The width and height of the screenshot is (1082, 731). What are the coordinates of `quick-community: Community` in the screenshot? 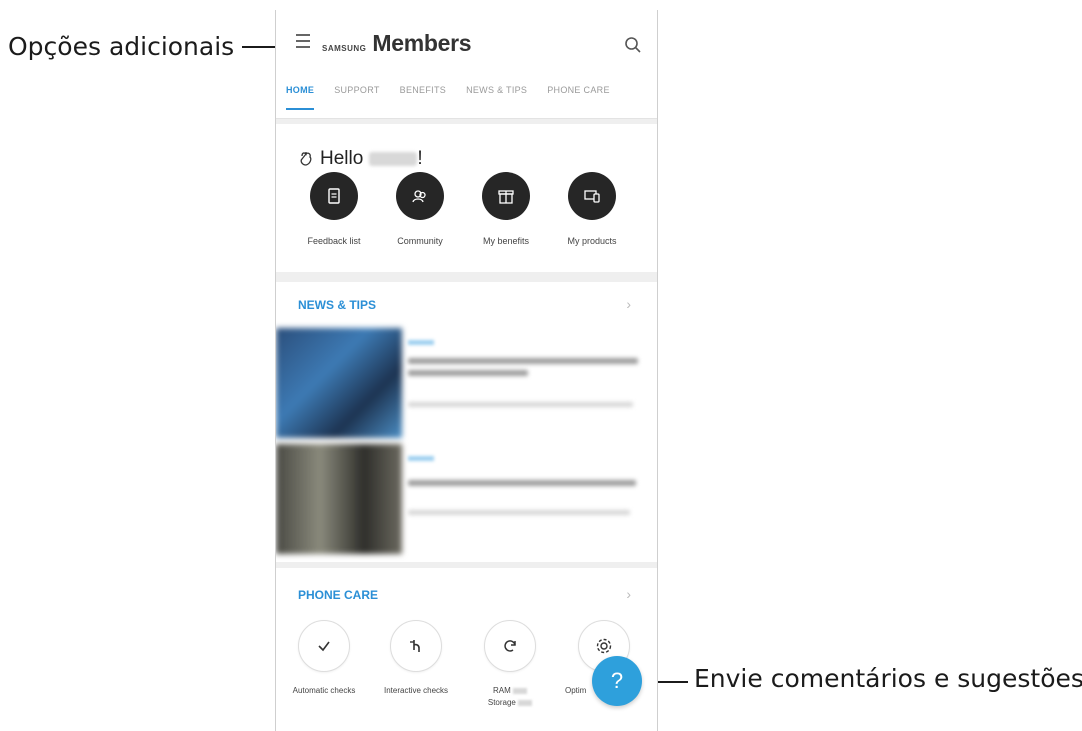 It's located at (420, 209).